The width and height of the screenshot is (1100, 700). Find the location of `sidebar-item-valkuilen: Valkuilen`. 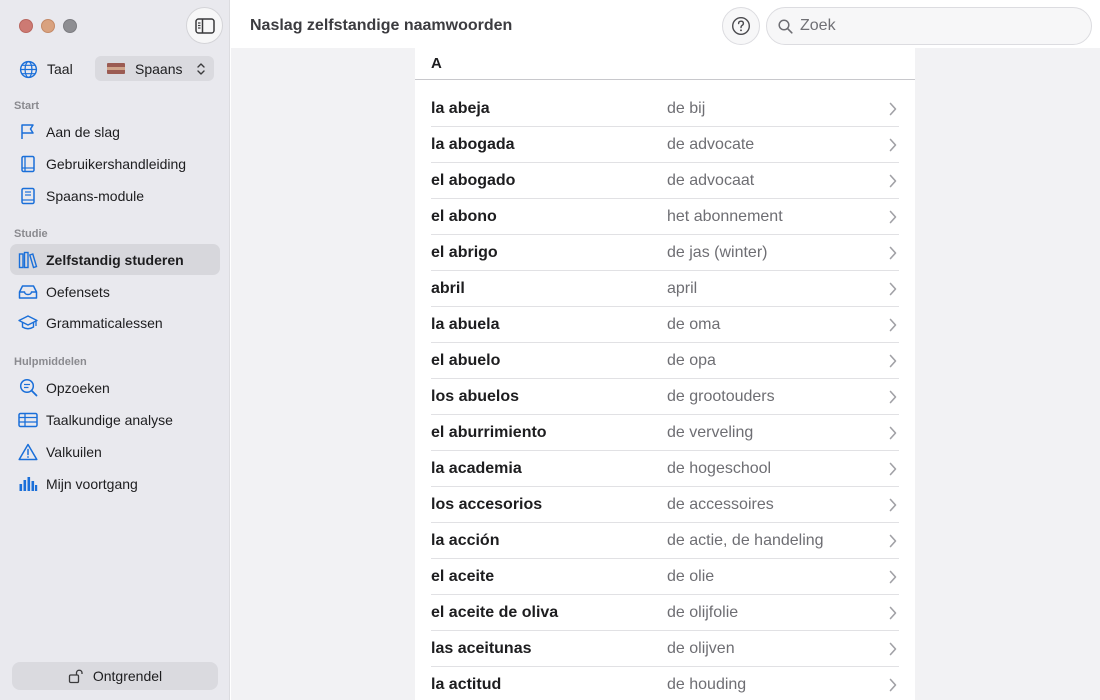

sidebar-item-valkuilen: Valkuilen is located at coordinates (115, 451).